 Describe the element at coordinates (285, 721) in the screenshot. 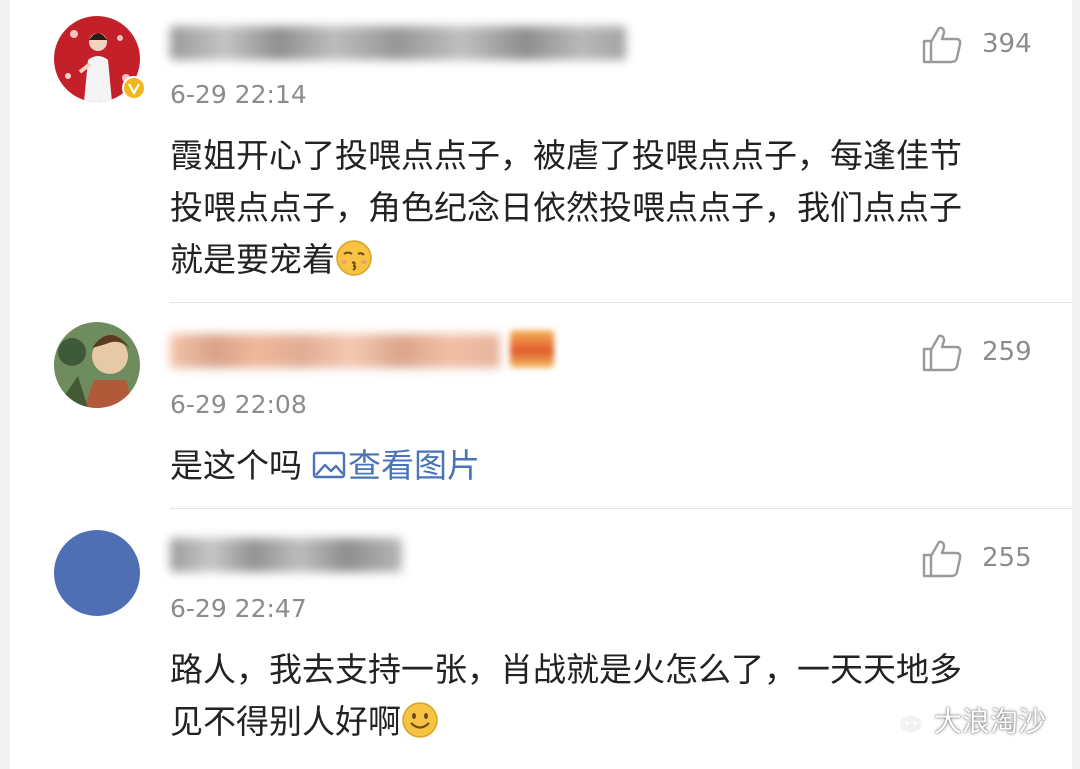

I see `comment-line: 见不得别人好啊` at that location.